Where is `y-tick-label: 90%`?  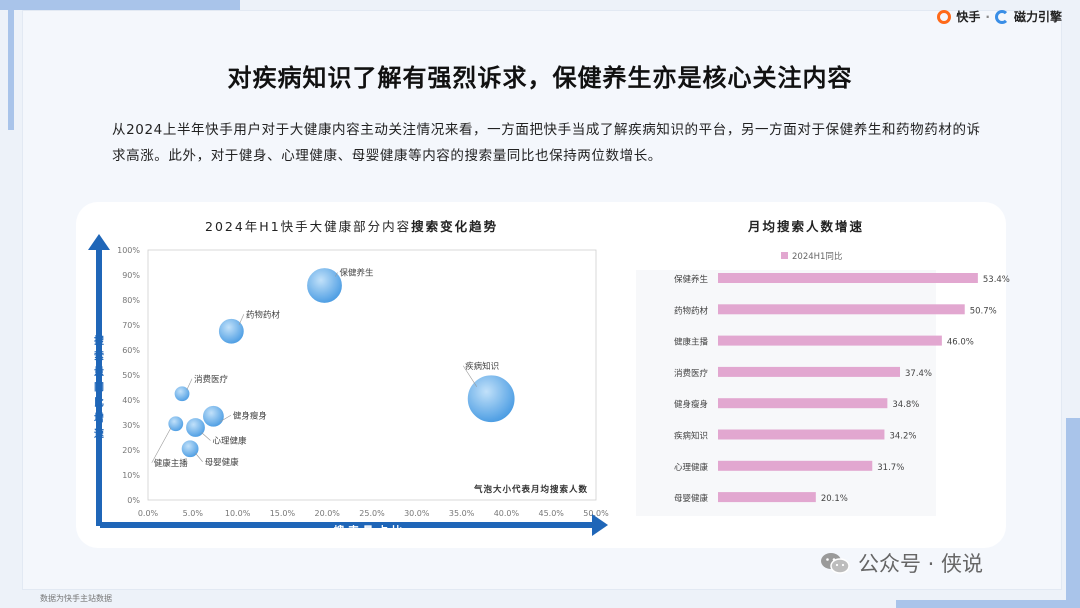
y-tick-label: 90% is located at coordinates (131, 275).